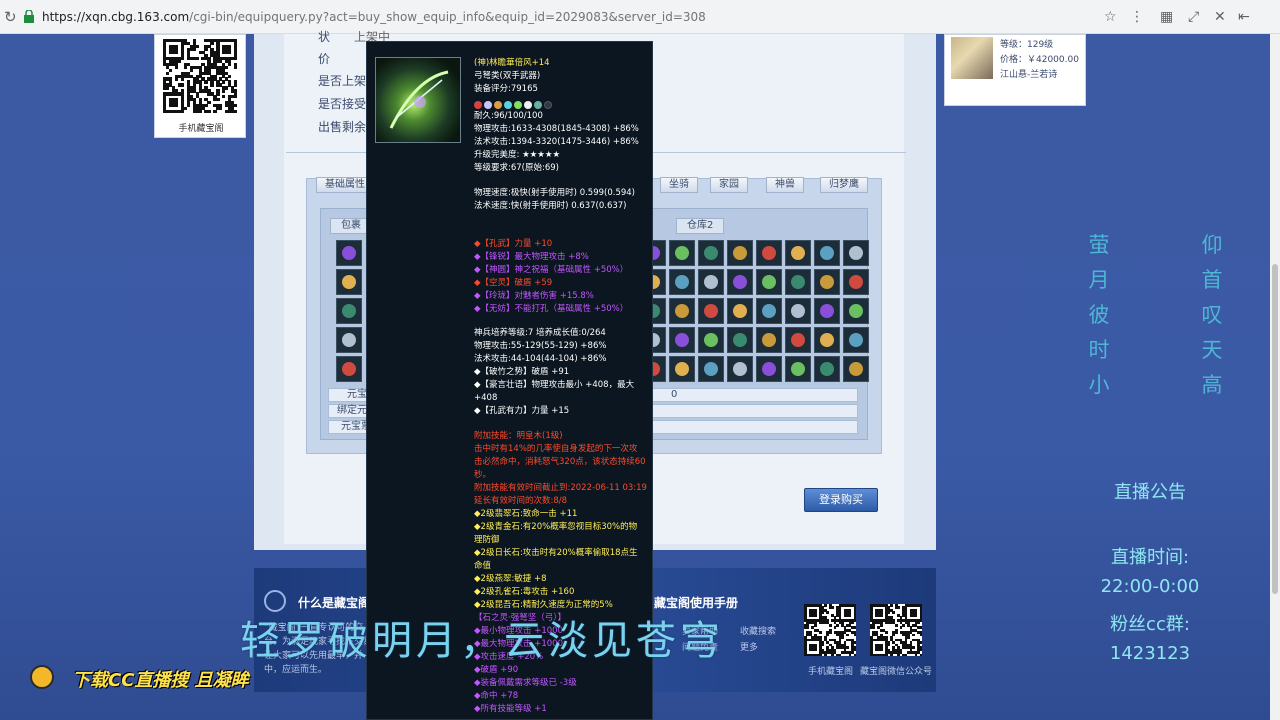 The width and height of the screenshot is (1280, 720). Describe the element at coordinates (548, 105) in the screenshot. I see `gem-icon` at that location.